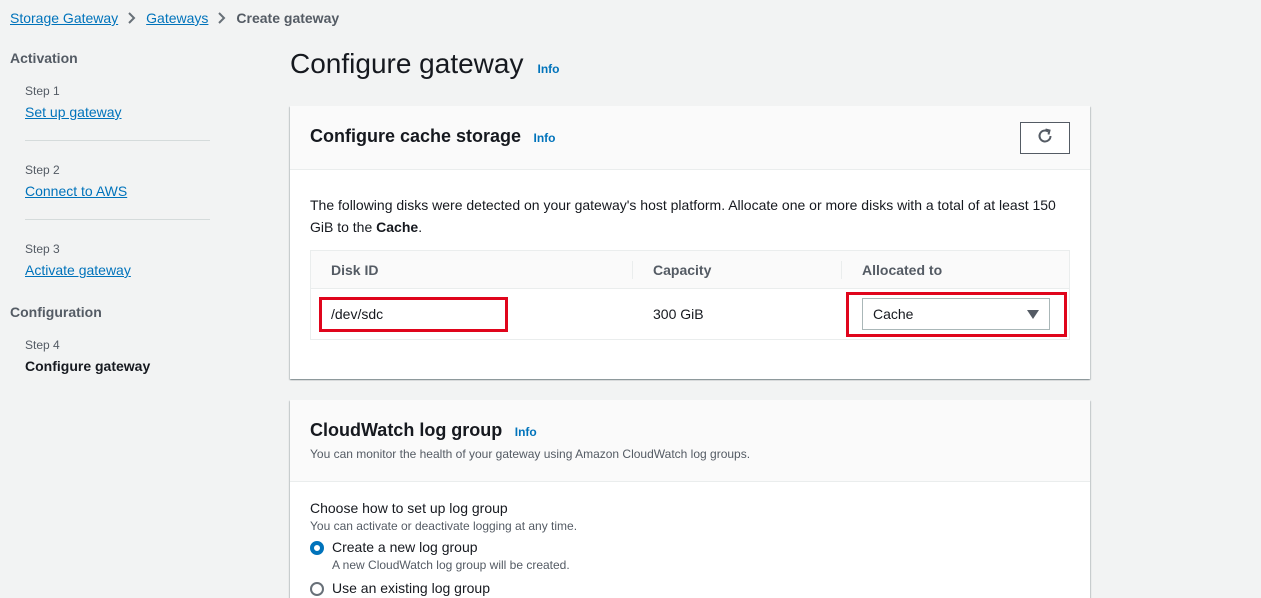 The width and height of the screenshot is (1261, 598). I want to click on table-header: Disk ID Capacity Allocated to, so click(690, 270).